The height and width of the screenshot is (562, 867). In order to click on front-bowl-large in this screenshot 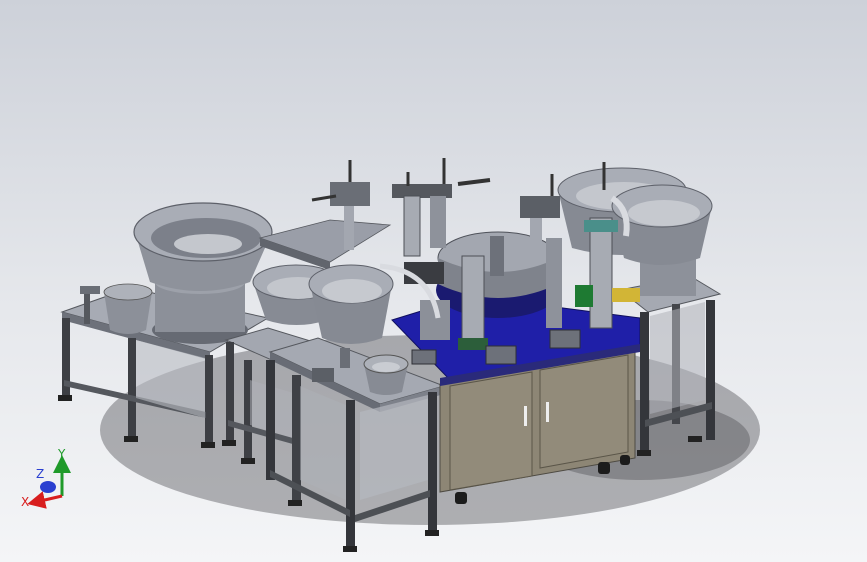, I will do `click(351, 304)`.